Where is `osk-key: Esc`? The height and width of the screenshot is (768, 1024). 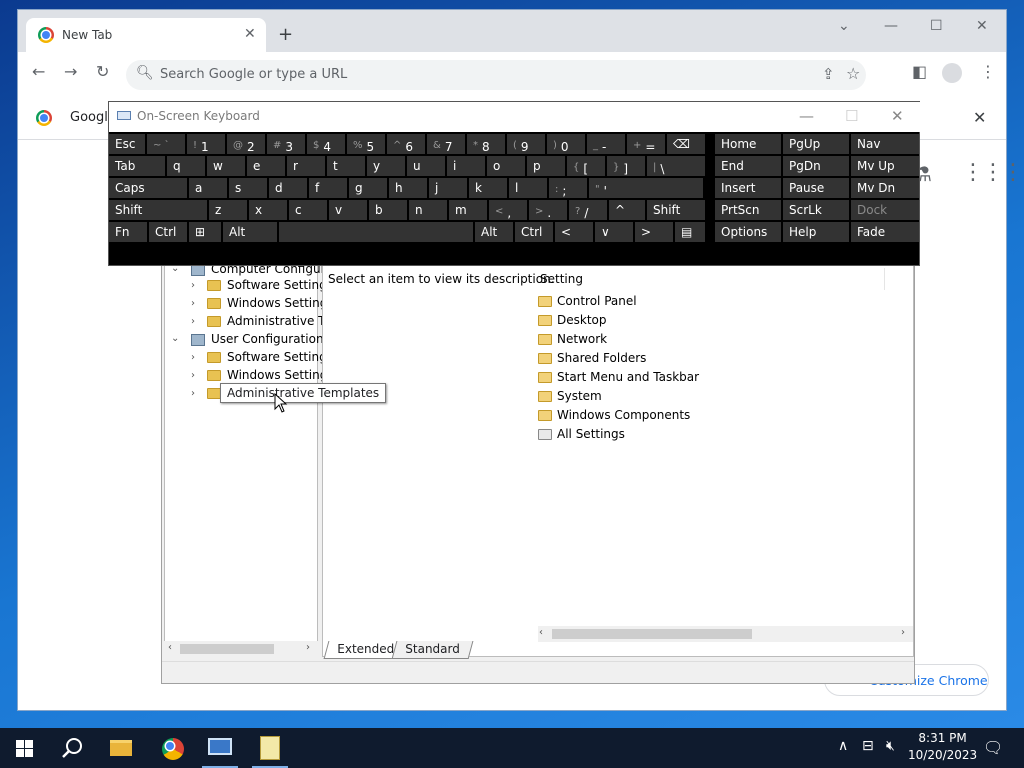
osk-key: Esc is located at coordinates (127, 144).